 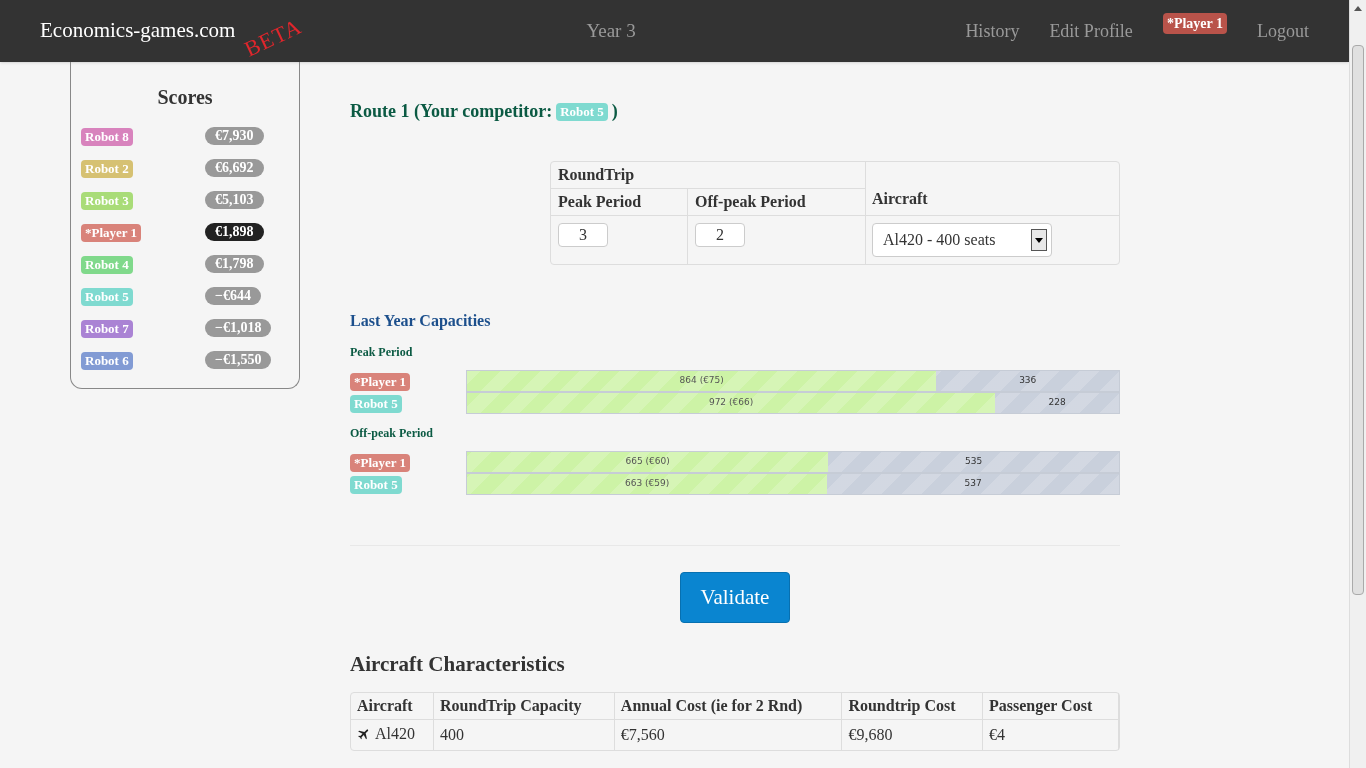 What do you see at coordinates (234, 136) in the screenshot?
I see `score-pill: €7,930` at bounding box center [234, 136].